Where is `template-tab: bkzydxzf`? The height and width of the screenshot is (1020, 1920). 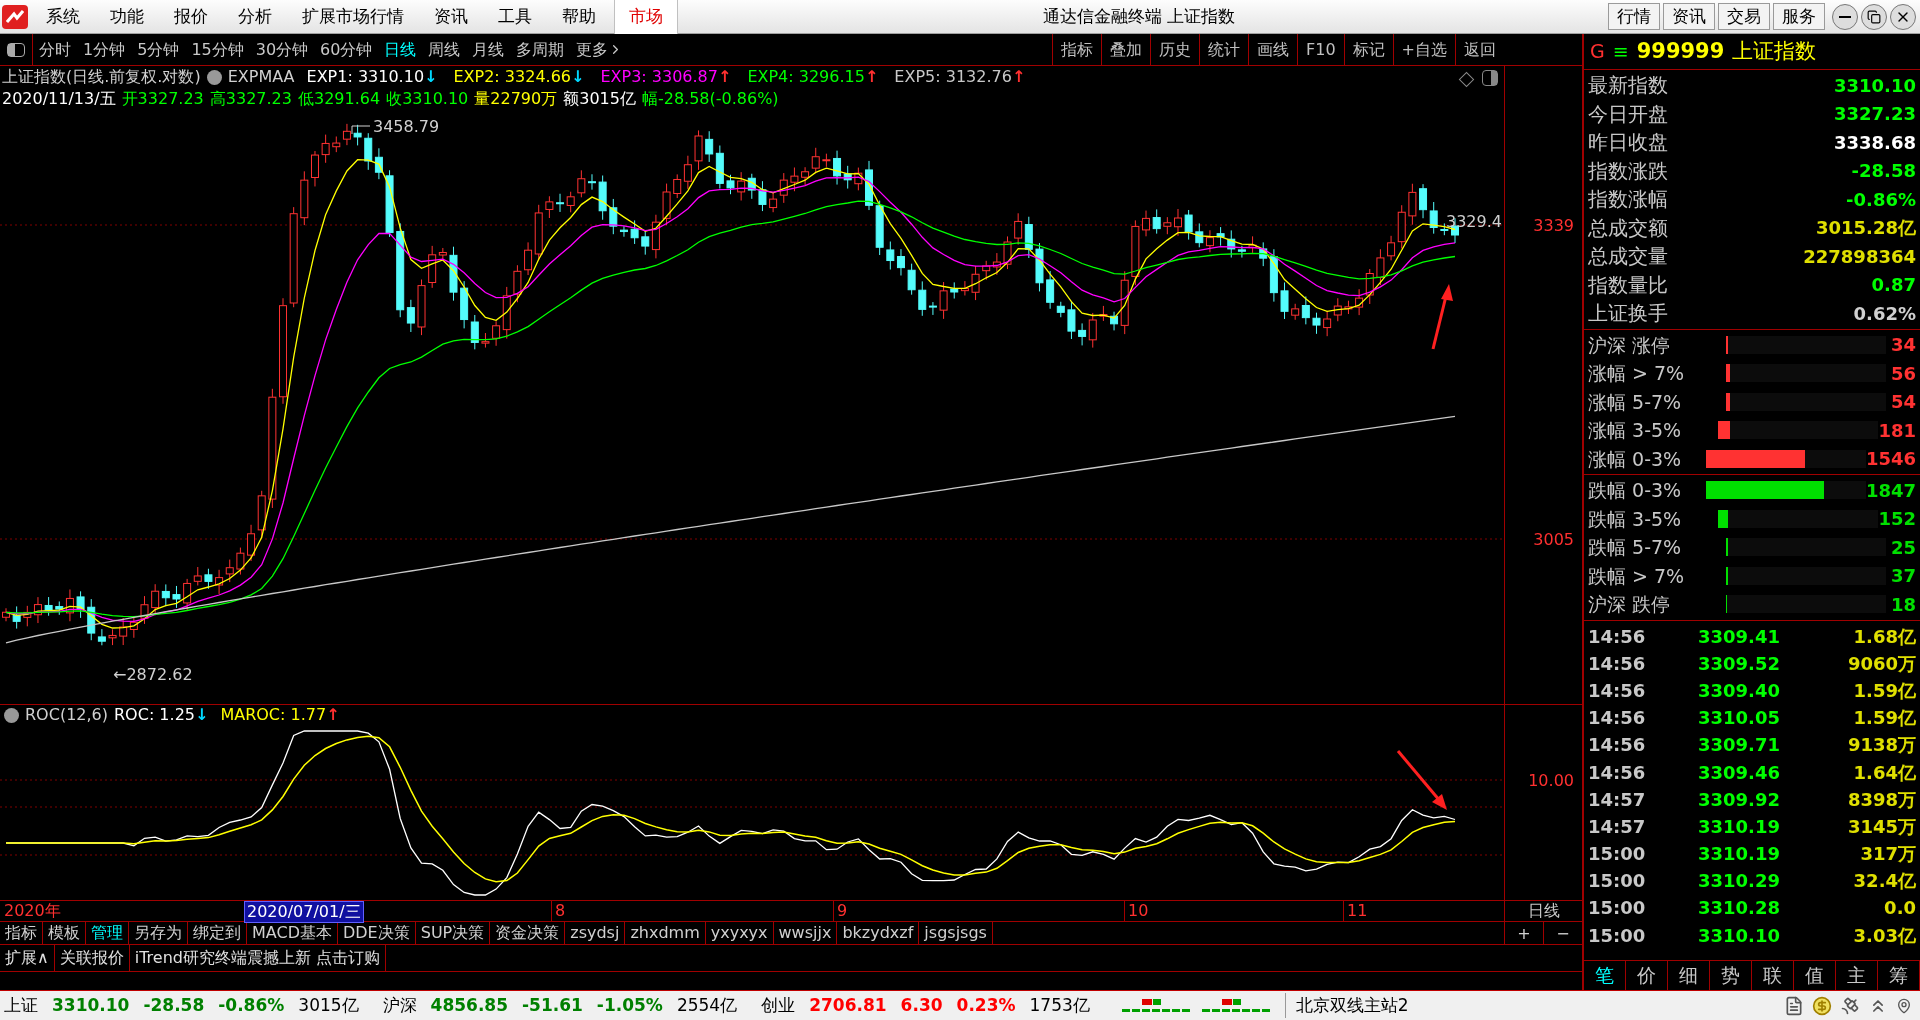 template-tab: bkzydxzf is located at coordinates (878, 933).